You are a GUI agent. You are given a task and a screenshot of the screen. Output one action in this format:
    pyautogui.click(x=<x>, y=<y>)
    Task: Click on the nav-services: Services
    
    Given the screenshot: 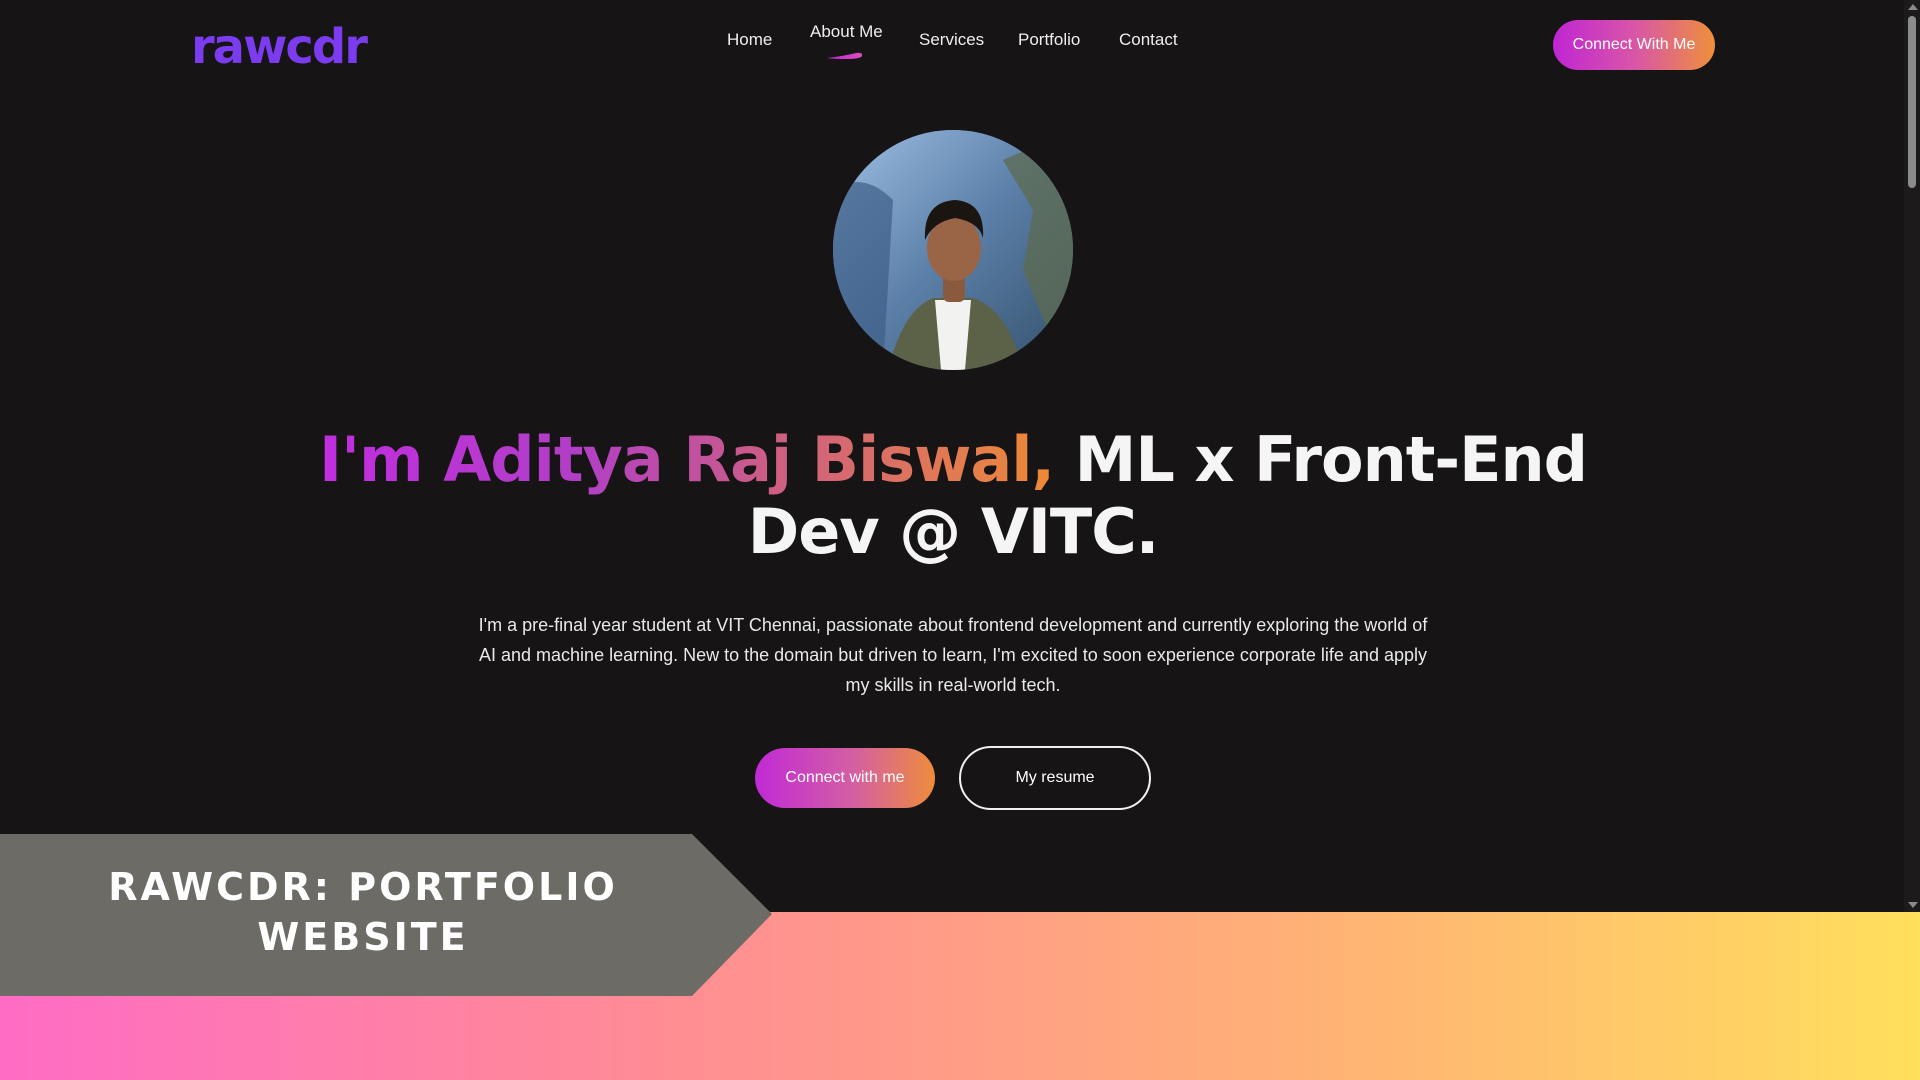 What is the action you would take?
    pyautogui.click(x=951, y=40)
    